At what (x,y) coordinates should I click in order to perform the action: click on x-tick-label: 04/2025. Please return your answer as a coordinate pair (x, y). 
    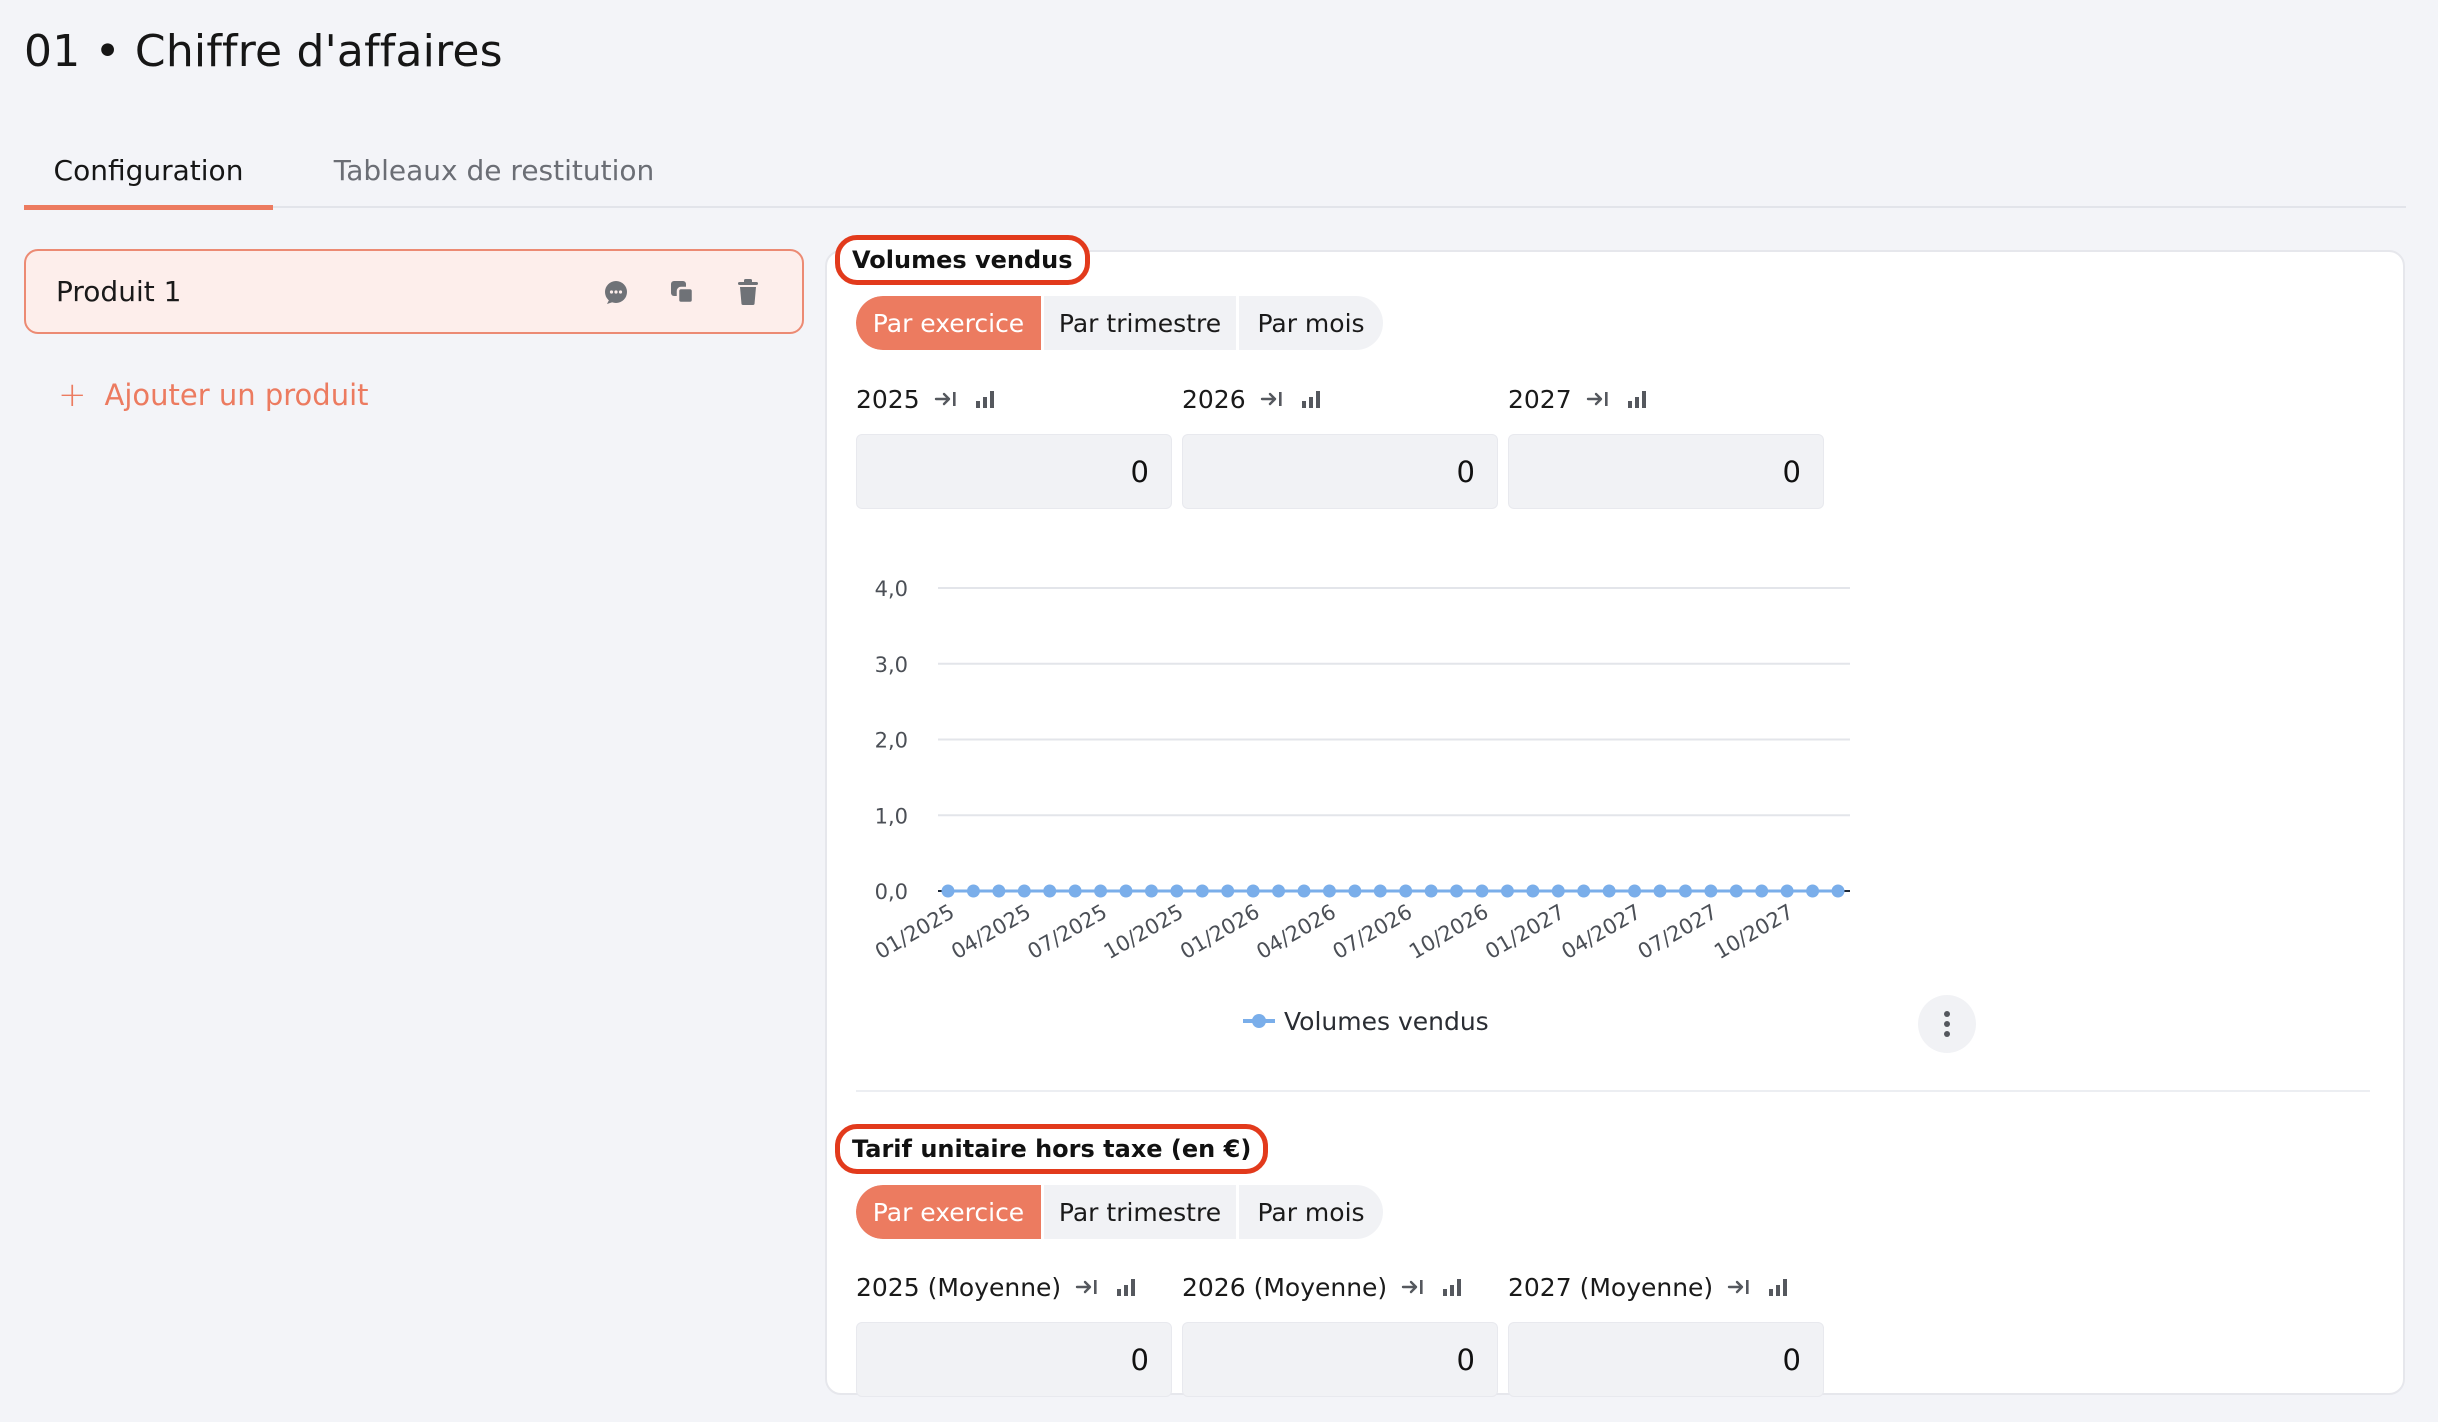
    Looking at the image, I should click on (991, 932).